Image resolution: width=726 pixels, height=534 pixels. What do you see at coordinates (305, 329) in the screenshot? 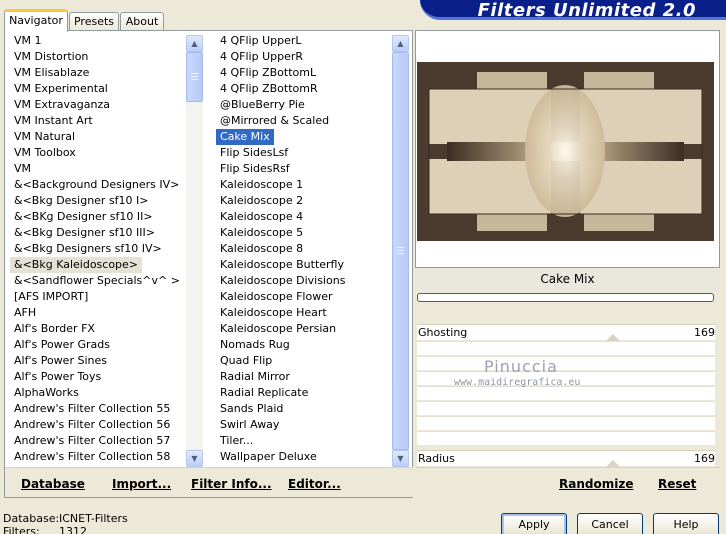
I see `list-item: Kaleidoscope Persian` at bounding box center [305, 329].